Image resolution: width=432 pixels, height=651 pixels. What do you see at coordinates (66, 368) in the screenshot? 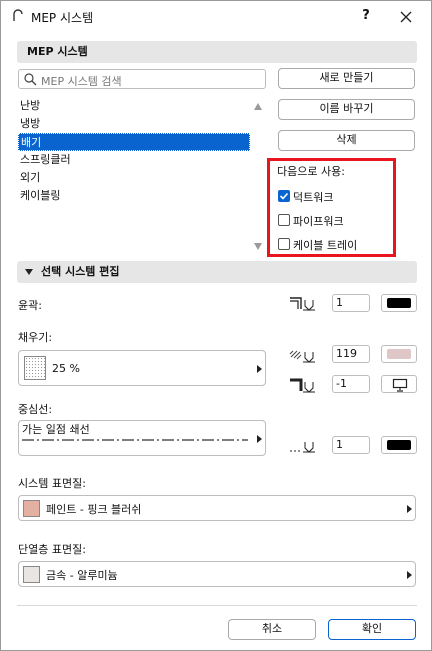
I see `fill-value: 25 %` at bounding box center [66, 368].